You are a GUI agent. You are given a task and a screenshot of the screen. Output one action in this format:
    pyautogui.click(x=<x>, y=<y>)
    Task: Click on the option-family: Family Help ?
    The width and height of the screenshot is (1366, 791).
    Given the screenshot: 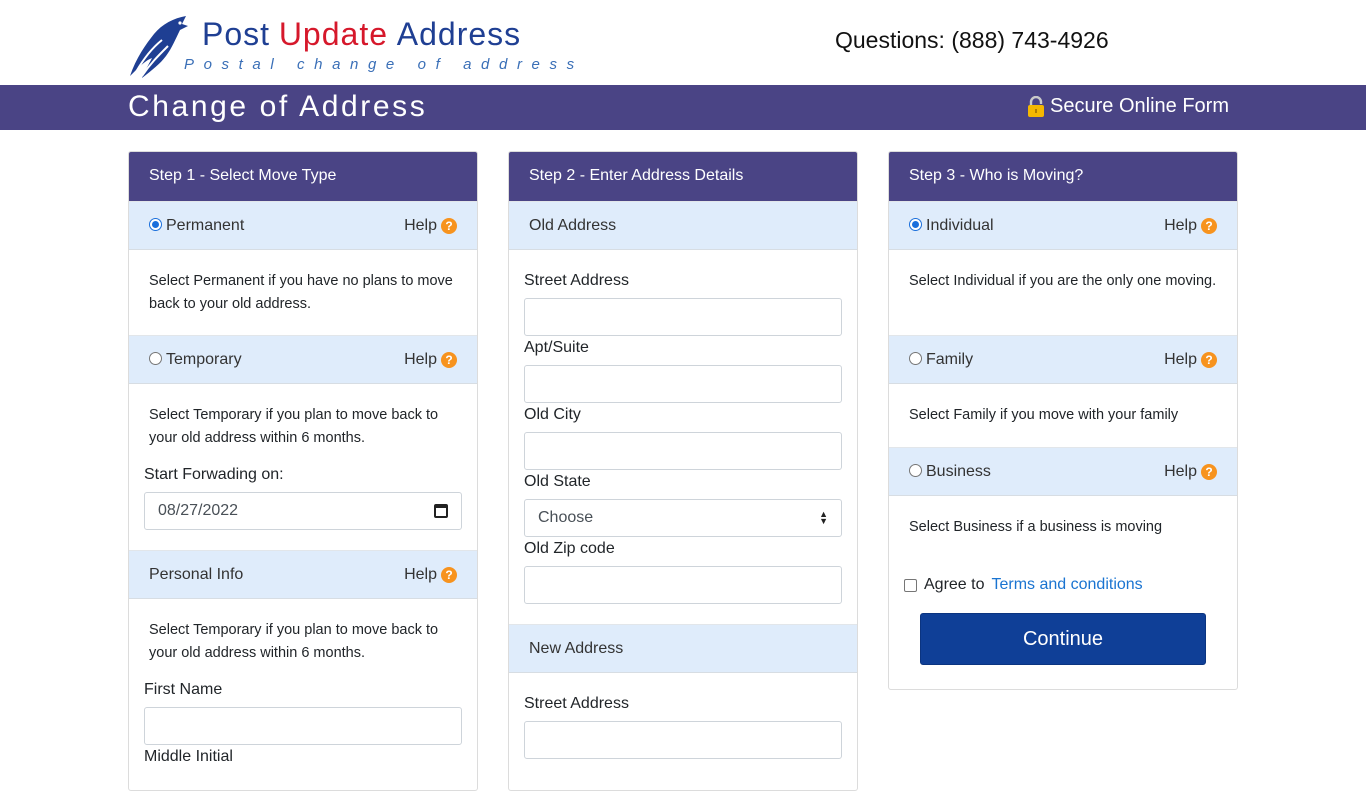 What is the action you would take?
    pyautogui.click(x=1063, y=359)
    